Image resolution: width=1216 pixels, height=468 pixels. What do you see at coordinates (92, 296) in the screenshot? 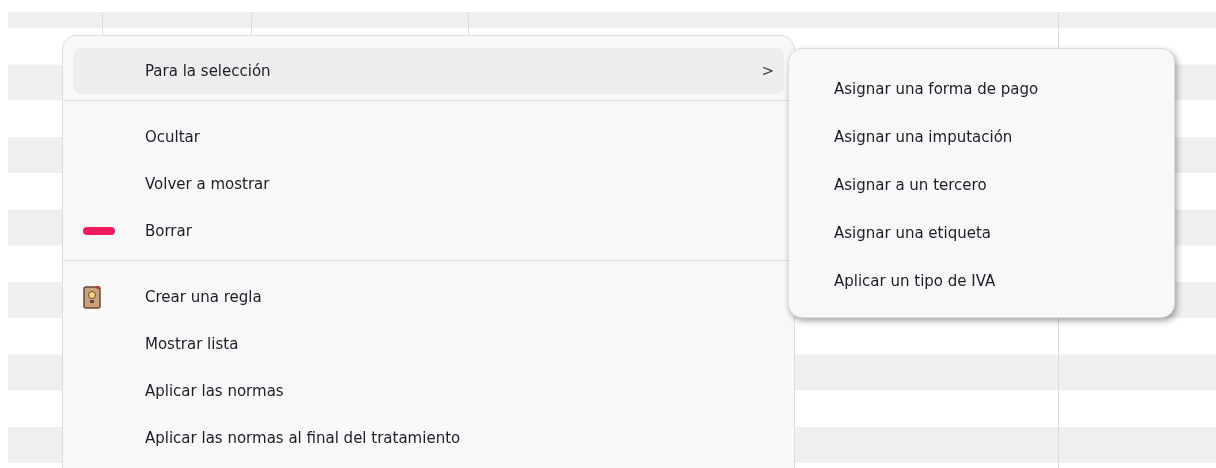
I see `book-icon` at bounding box center [92, 296].